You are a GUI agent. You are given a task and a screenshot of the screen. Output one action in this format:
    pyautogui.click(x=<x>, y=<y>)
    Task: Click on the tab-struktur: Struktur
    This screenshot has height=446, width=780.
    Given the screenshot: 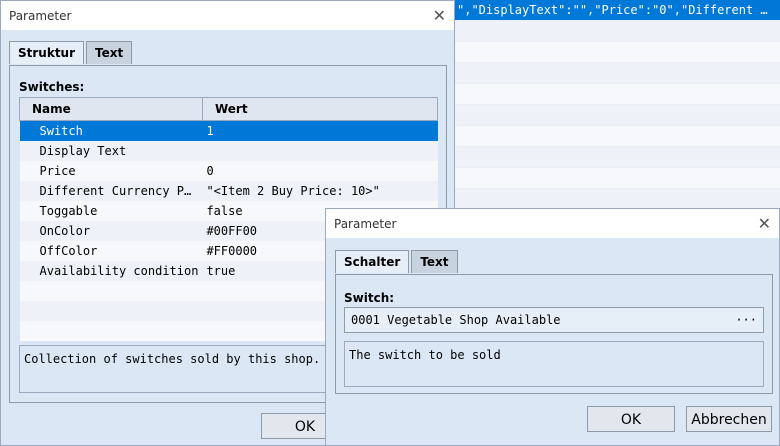 What is the action you would take?
    pyautogui.click(x=47, y=52)
    